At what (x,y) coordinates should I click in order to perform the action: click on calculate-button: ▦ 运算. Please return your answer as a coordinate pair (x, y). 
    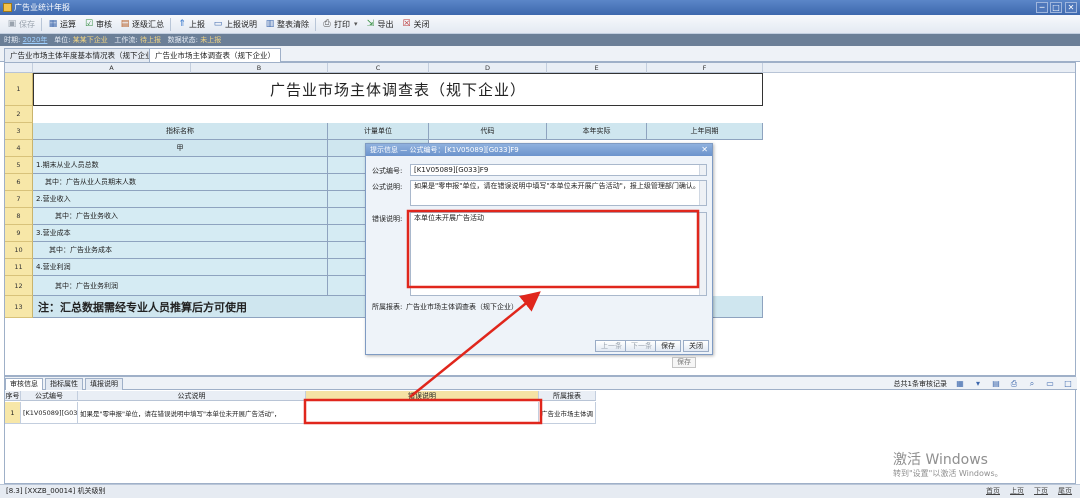
    Looking at the image, I should click on (62, 24).